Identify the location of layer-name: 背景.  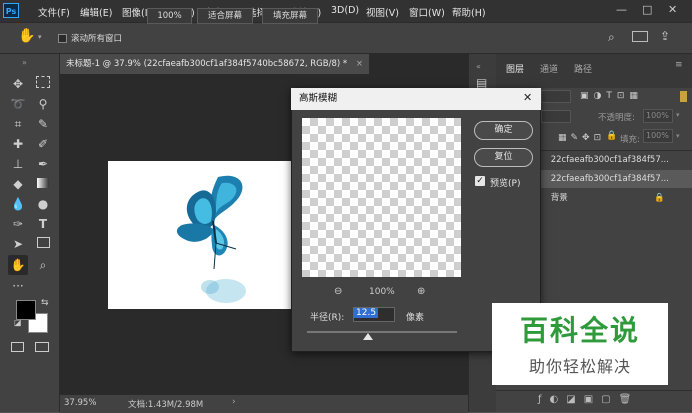
(559, 198).